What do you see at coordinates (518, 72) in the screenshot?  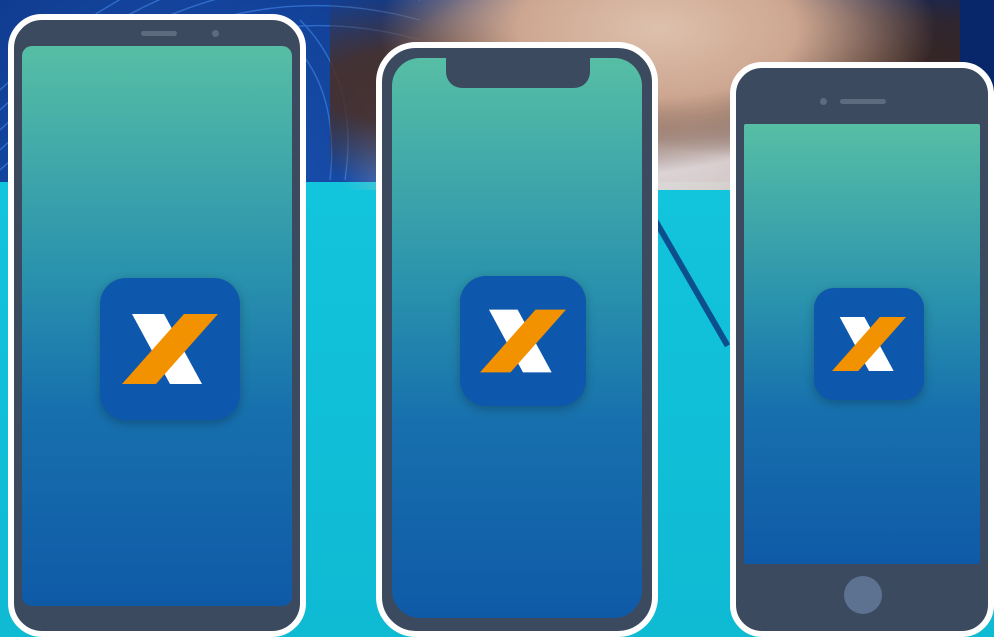 I see `screen-notch` at bounding box center [518, 72].